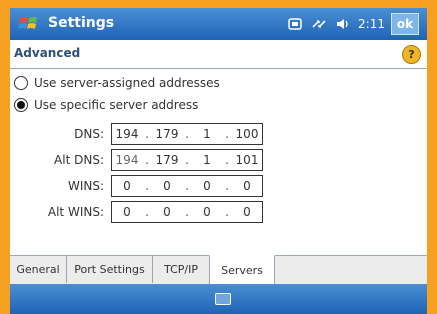 The image size is (437, 314). What do you see at coordinates (218, 4) in the screenshot?
I see `device-frame` at bounding box center [218, 4].